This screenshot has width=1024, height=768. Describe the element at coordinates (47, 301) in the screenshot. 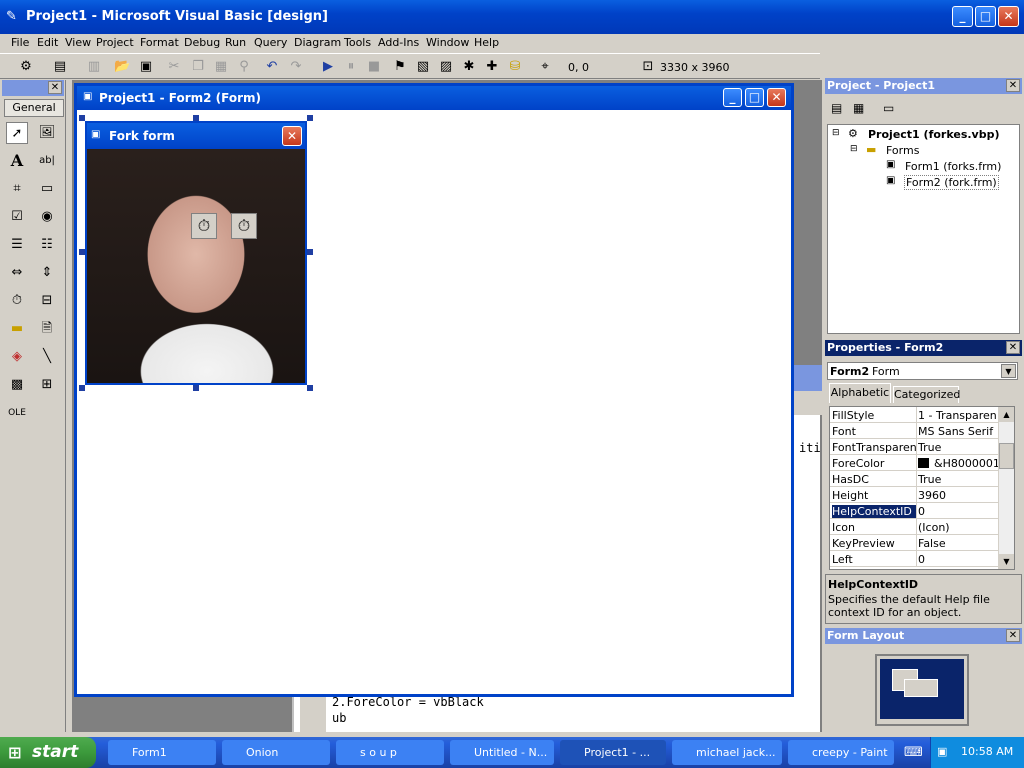

I see `drivelistbox-tool-icon: ⊟` at that location.